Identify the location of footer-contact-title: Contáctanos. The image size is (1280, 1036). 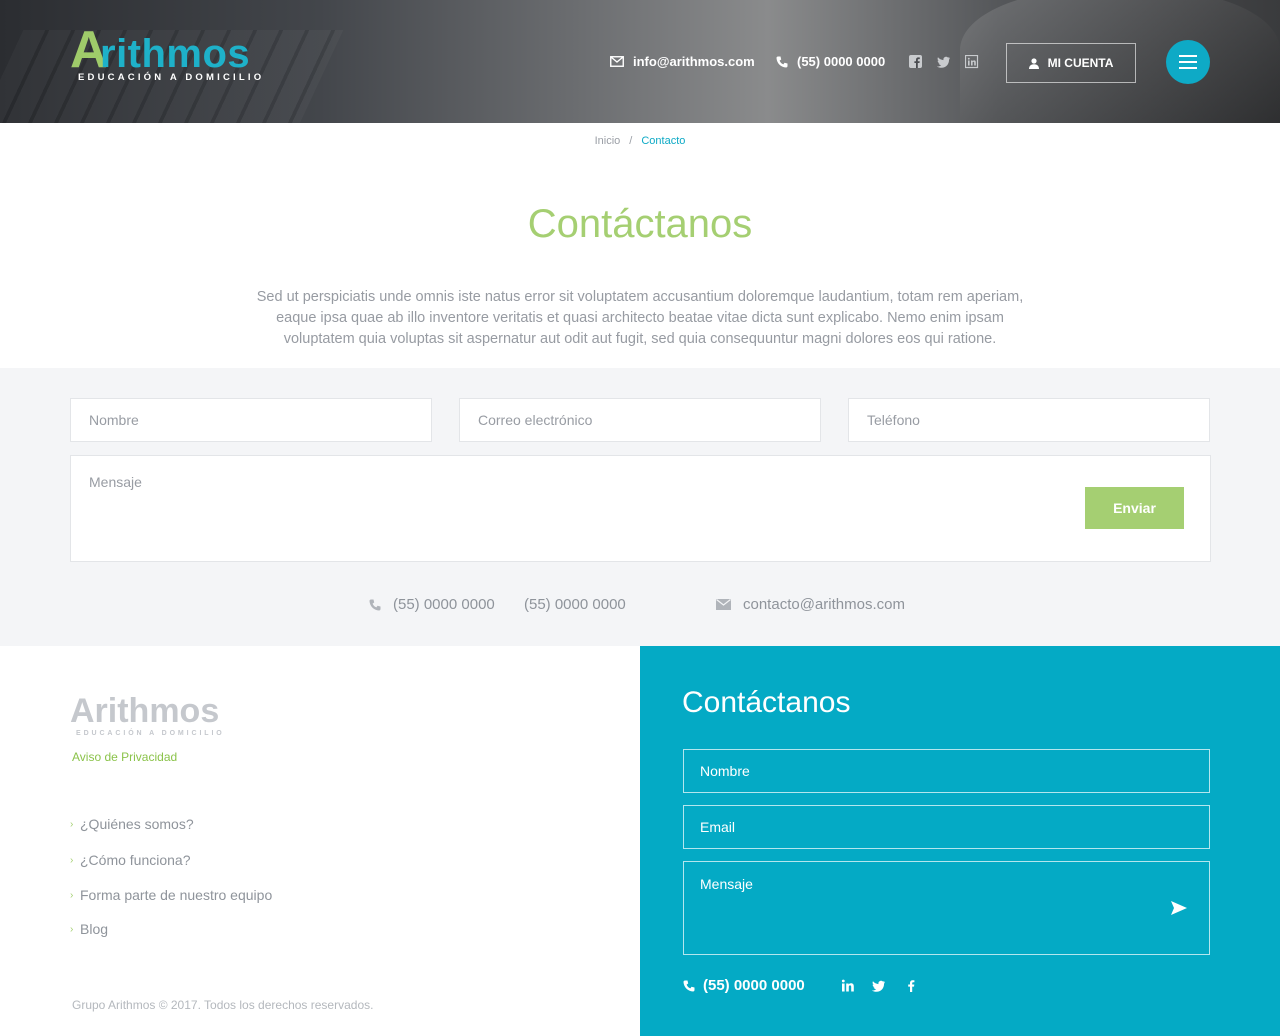
(766, 702).